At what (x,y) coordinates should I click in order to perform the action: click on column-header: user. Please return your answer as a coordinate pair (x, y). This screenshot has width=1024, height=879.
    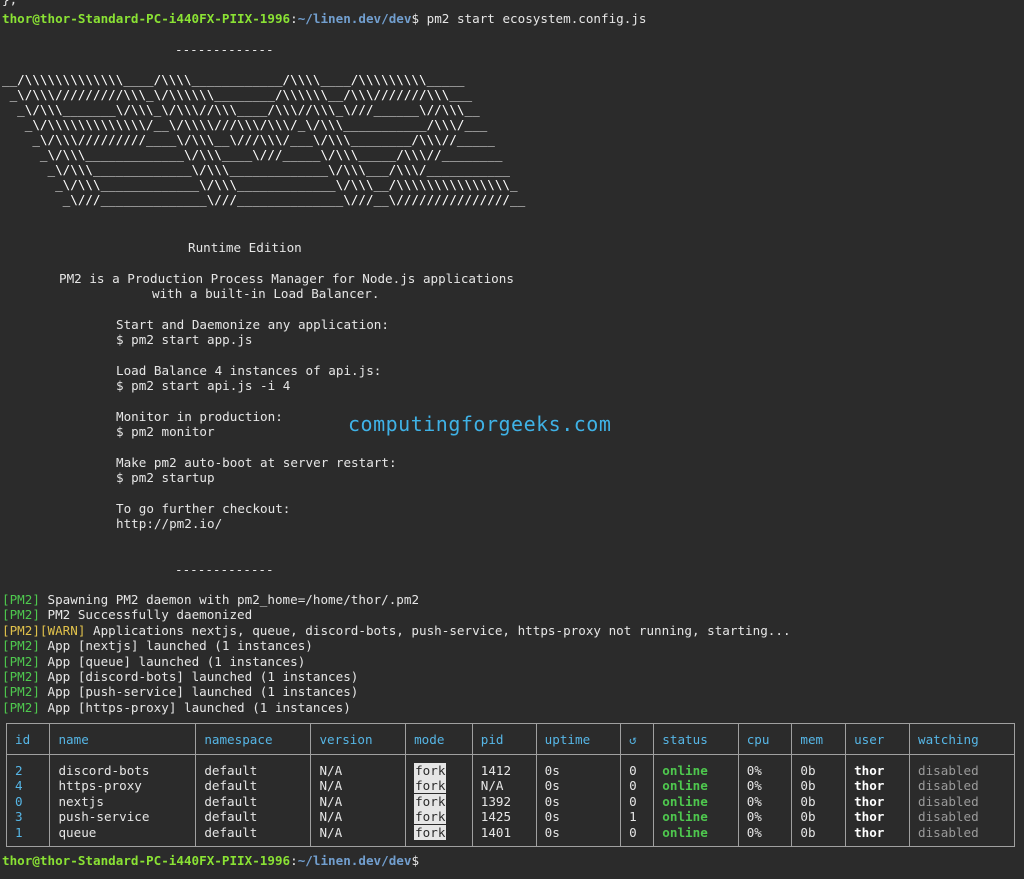
    Looking at the image, I should click on (877, 739).